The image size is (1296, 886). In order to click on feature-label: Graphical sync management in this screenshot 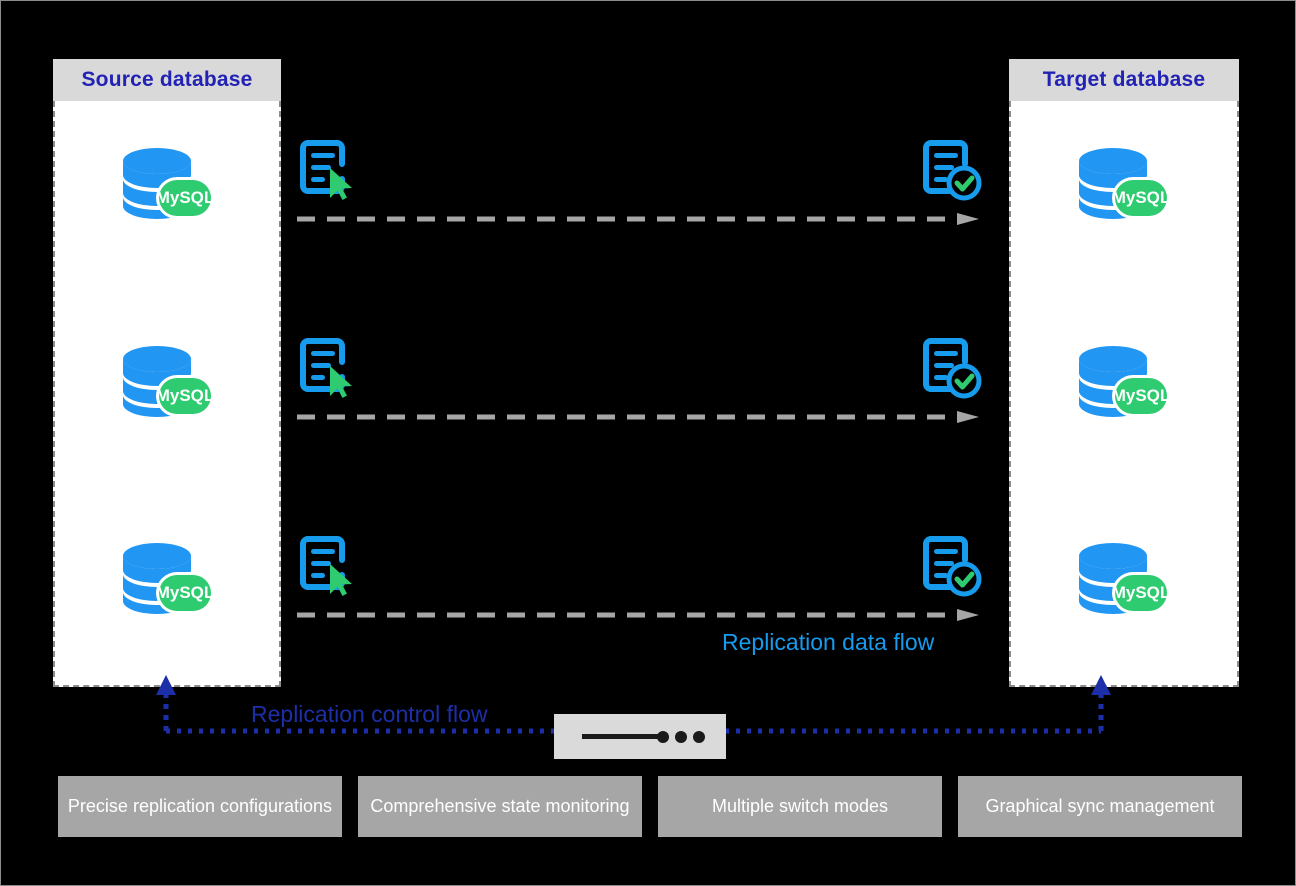, I will do `click(1100, 805)`.